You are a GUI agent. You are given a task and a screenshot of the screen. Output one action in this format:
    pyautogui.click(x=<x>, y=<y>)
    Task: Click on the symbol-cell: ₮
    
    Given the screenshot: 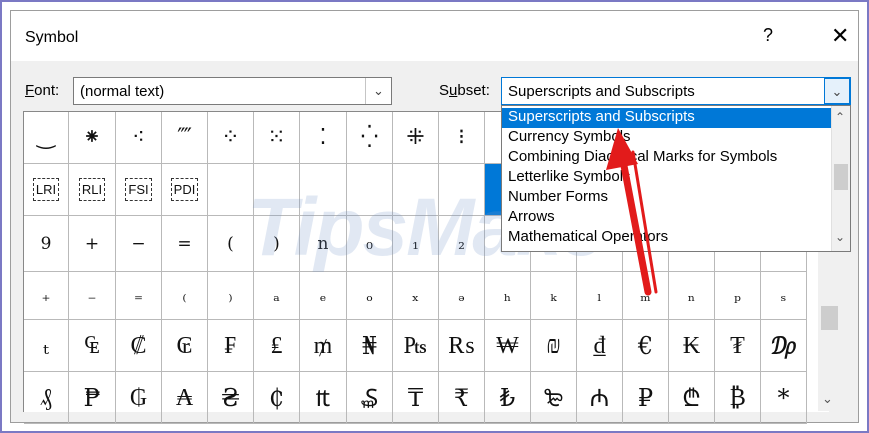 What is the action you would take?
    pyautogui.click(x=738, y=346)
    